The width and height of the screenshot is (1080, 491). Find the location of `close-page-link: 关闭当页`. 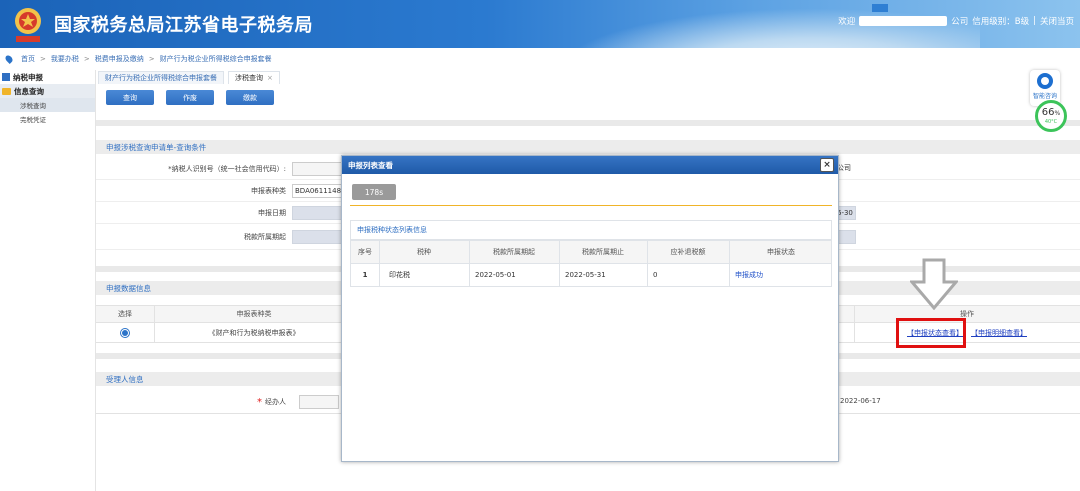

close-page-link: 关闭当页 is located at coordinates (1057, 21).